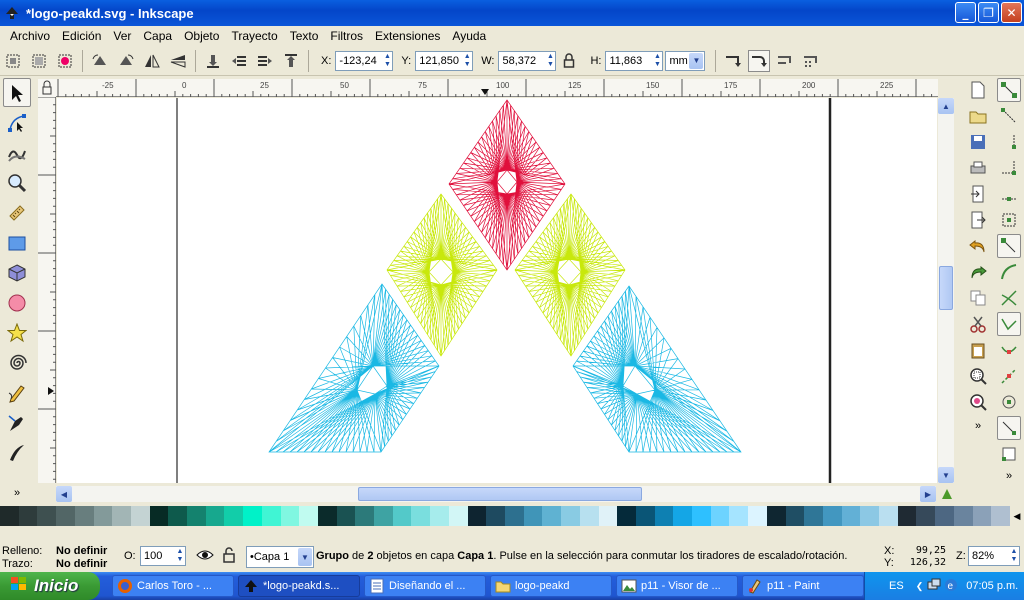  Describe the element at coordinates (934, 586) in the screenshot. I see `network-icon` at that location.